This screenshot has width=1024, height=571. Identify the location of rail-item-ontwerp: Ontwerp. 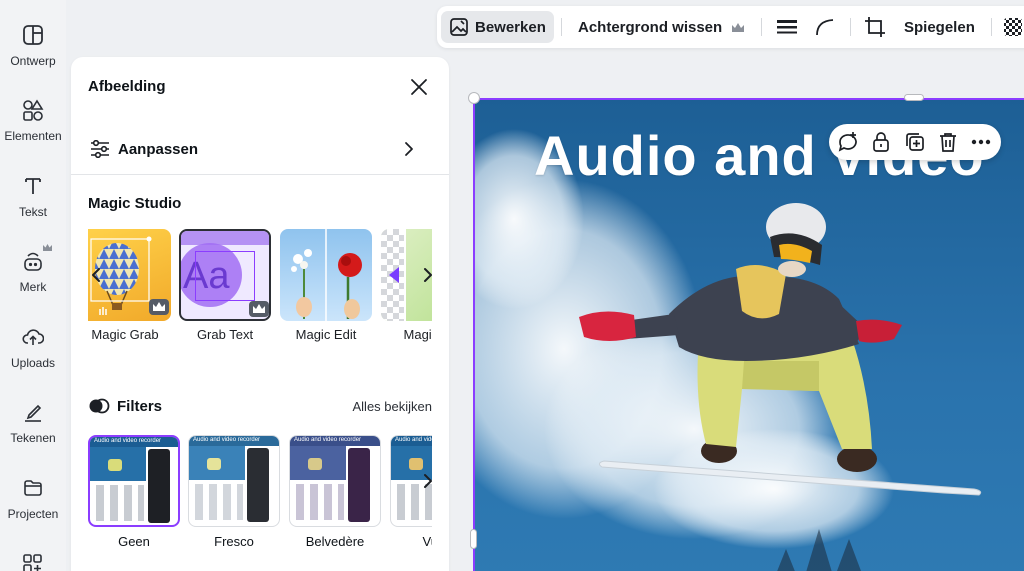
(33, 45).